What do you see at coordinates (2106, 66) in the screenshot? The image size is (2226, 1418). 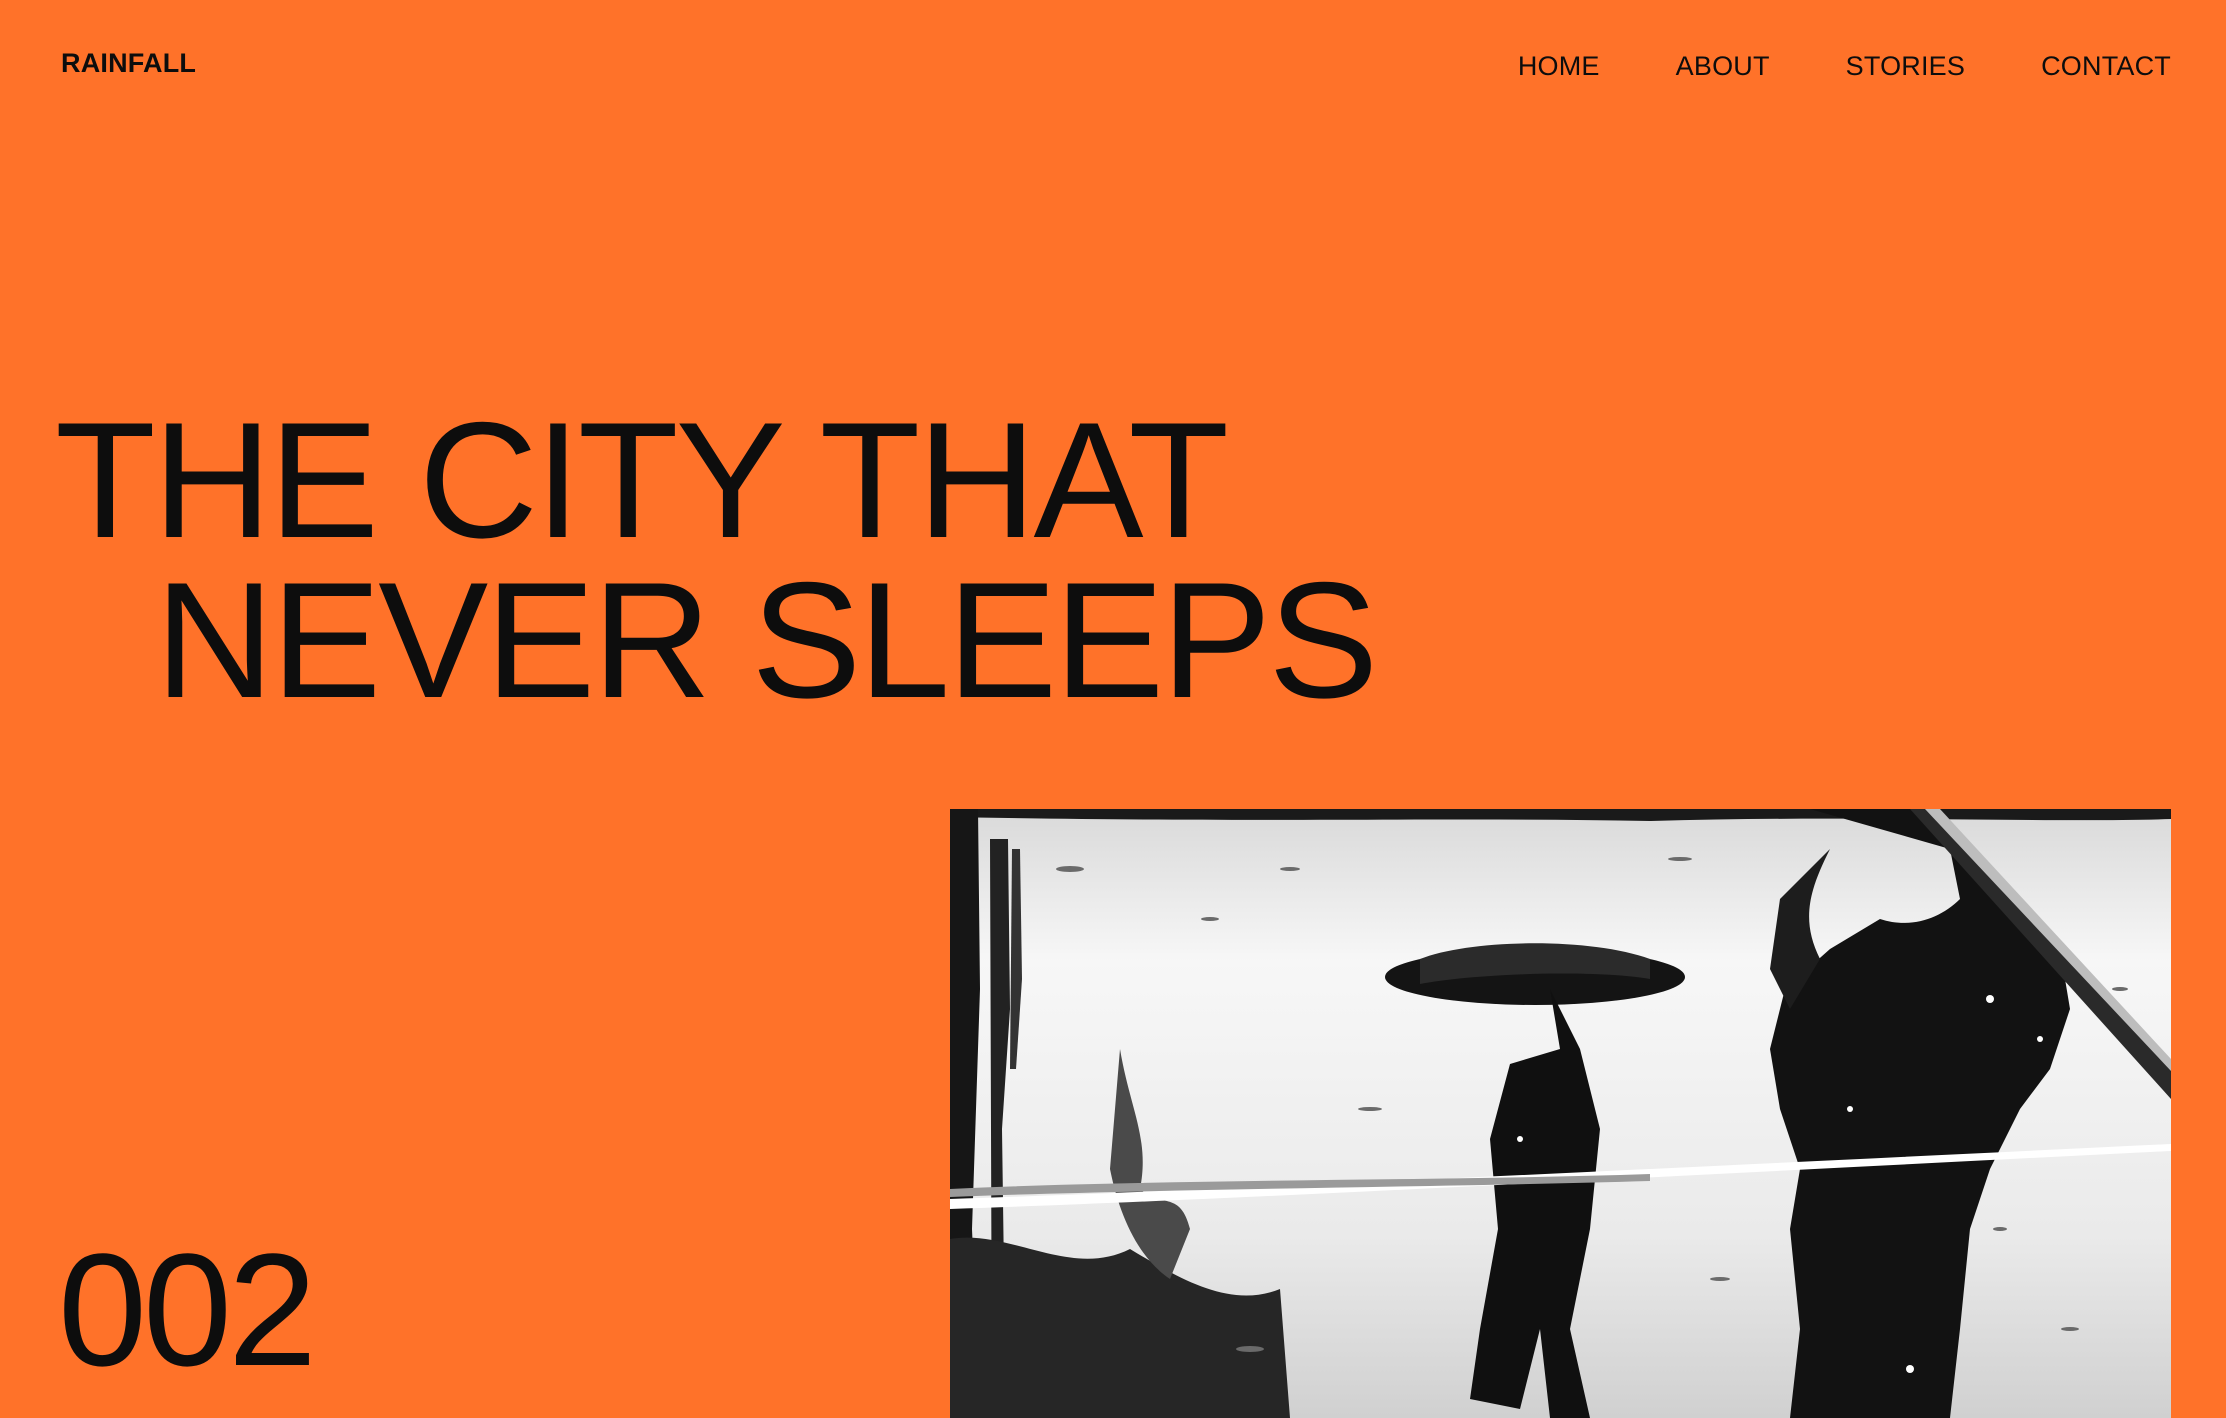 I see `nav-contact: CONTACT` at bounding box center [2106, 66].